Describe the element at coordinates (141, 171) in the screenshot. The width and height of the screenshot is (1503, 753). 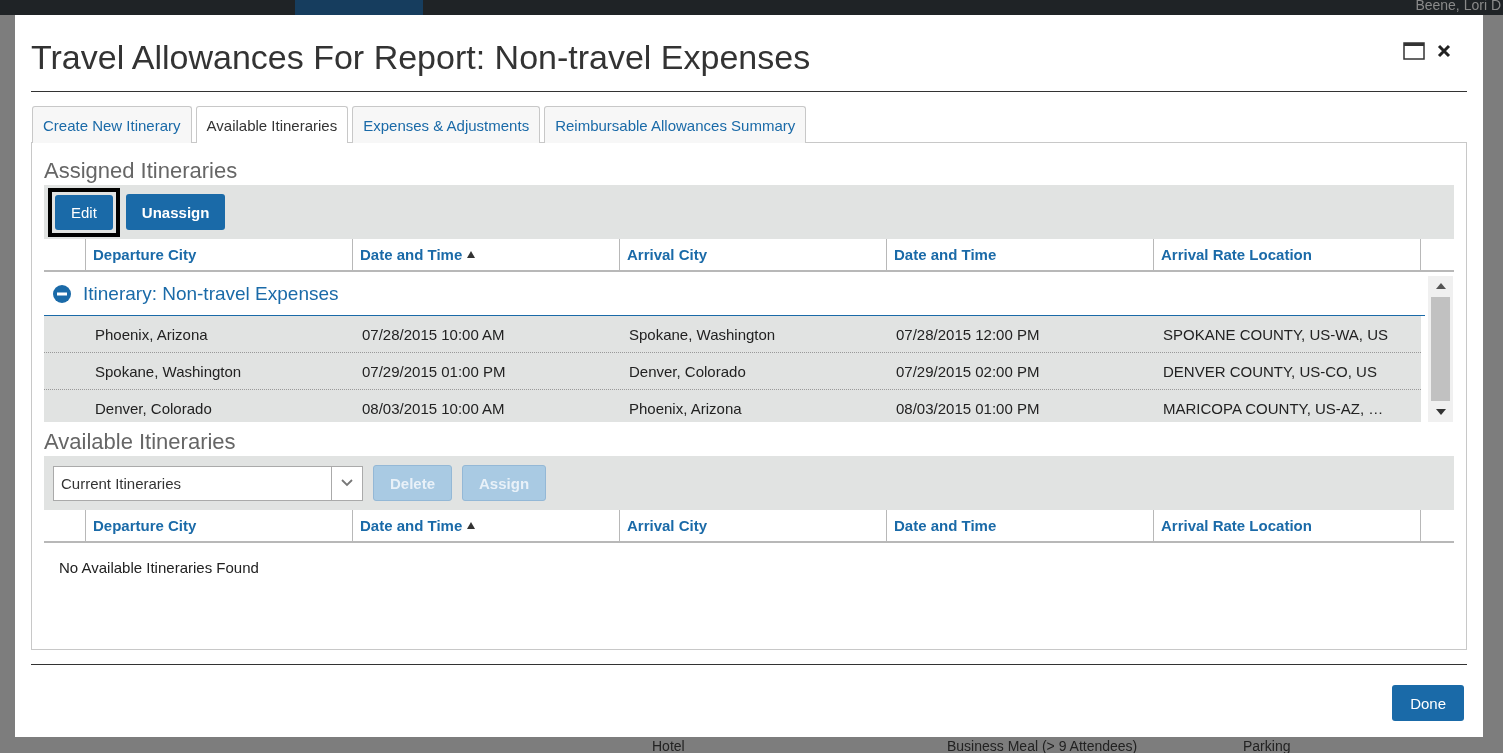
I see `section-heading: Assigned Itineraries` at that location.